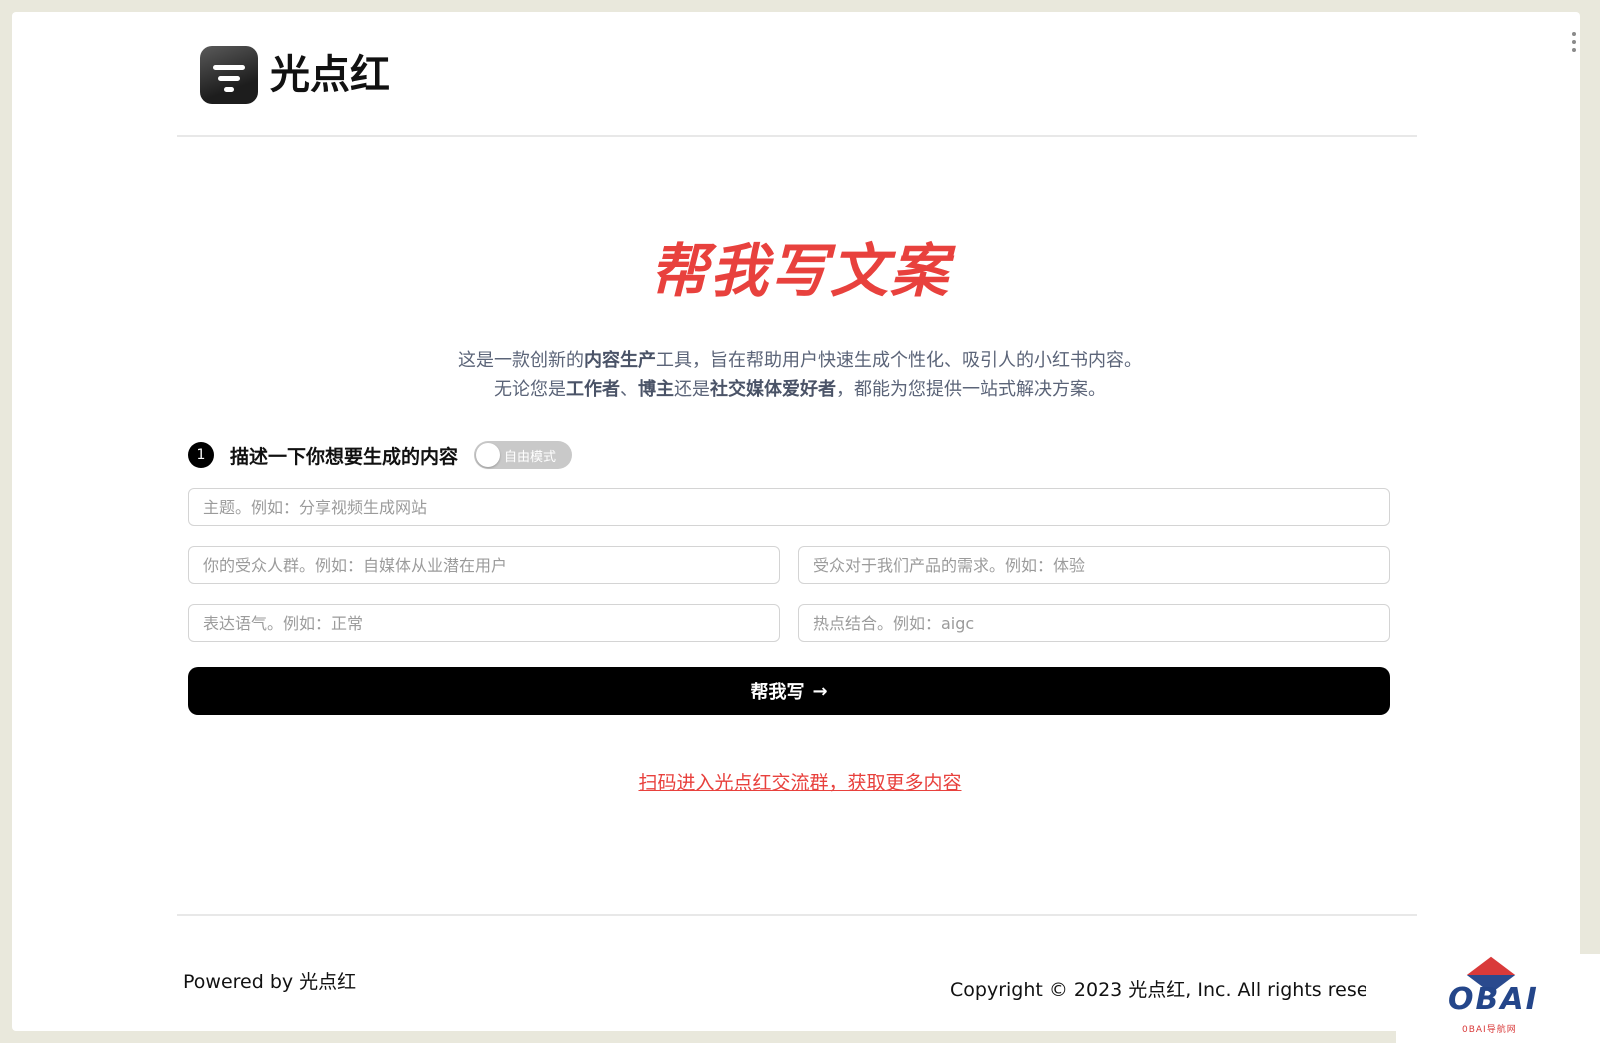 This screenshot has width=1600, height=1043. I want to click on filter-lines-icon, so click(229, 75).